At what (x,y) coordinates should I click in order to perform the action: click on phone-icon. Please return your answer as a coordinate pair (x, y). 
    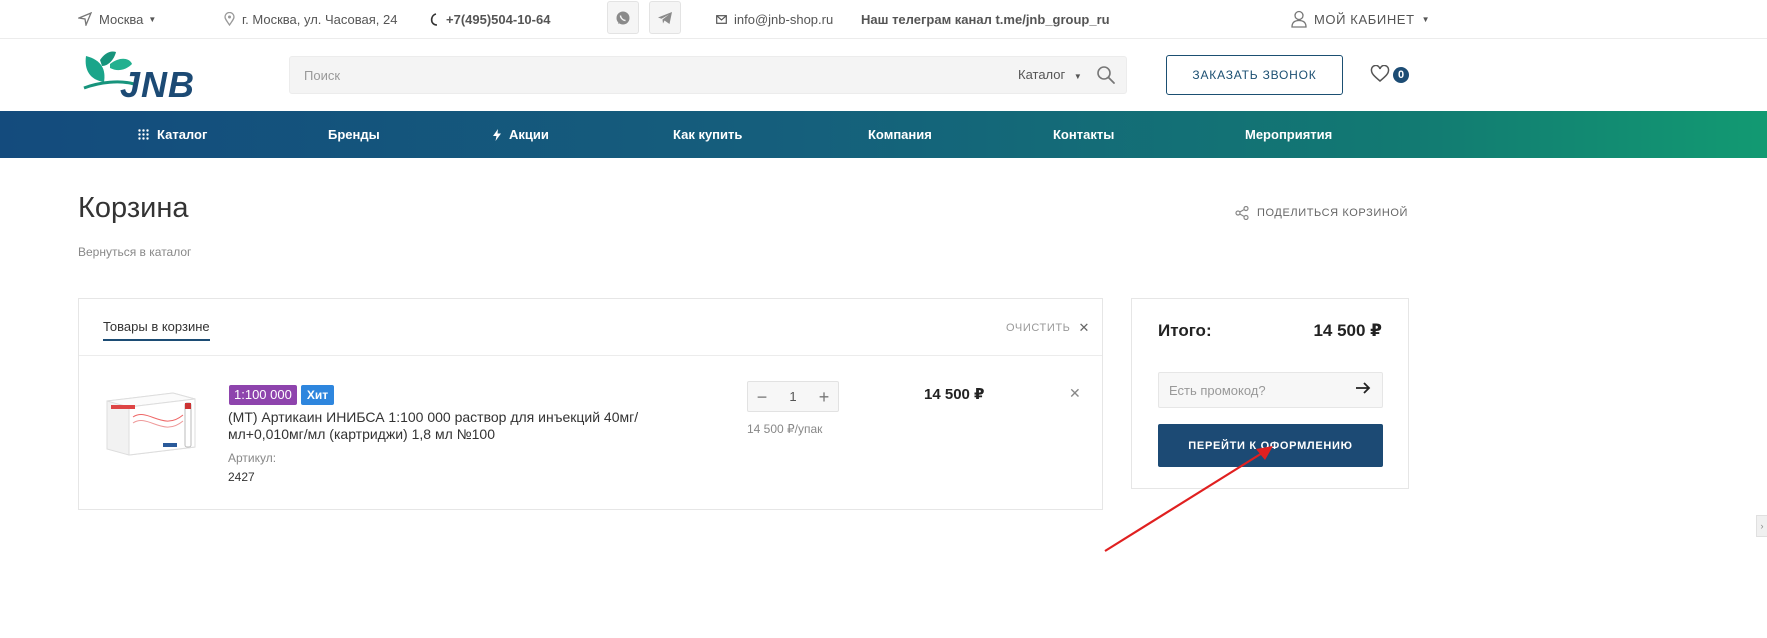
    Looking at the image, I should click on (434, 19).